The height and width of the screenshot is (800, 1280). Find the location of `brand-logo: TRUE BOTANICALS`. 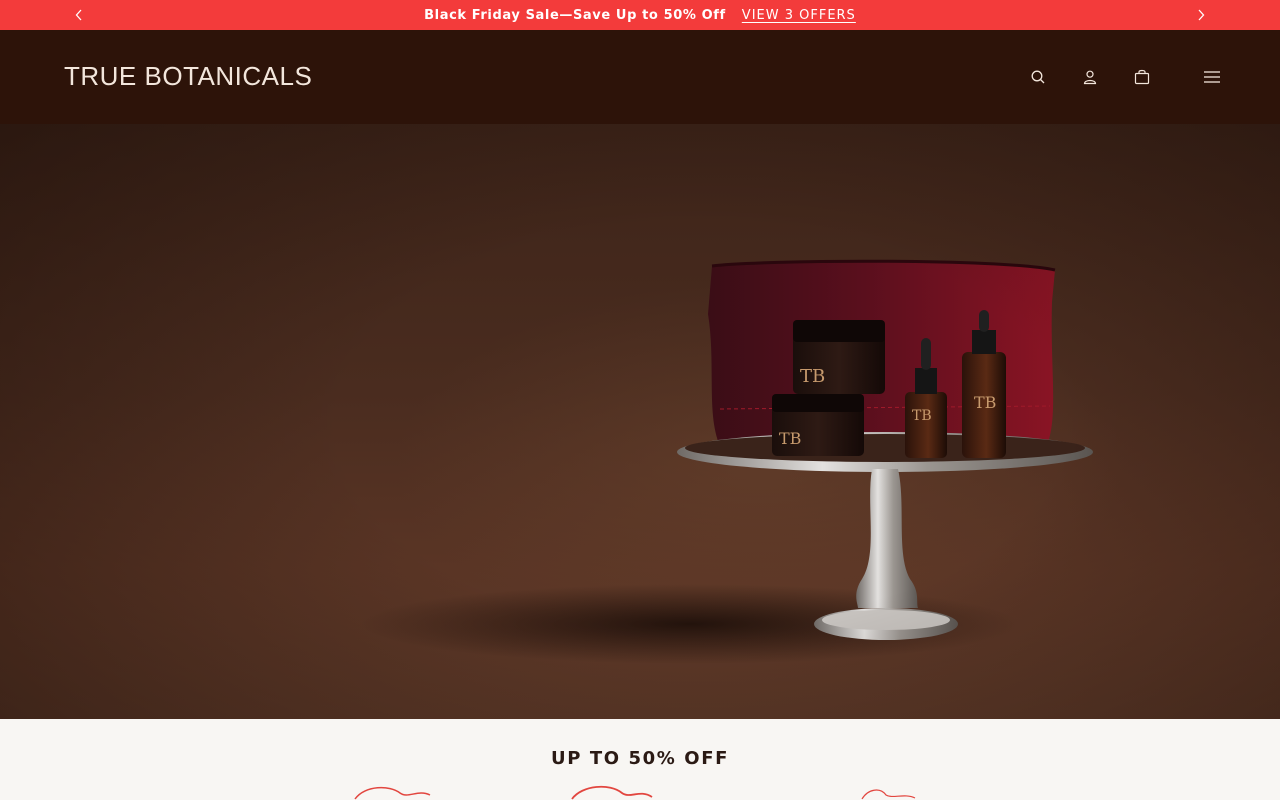

brand-logo: TRUE BOTANICALS is located at coordinates (188, 76).